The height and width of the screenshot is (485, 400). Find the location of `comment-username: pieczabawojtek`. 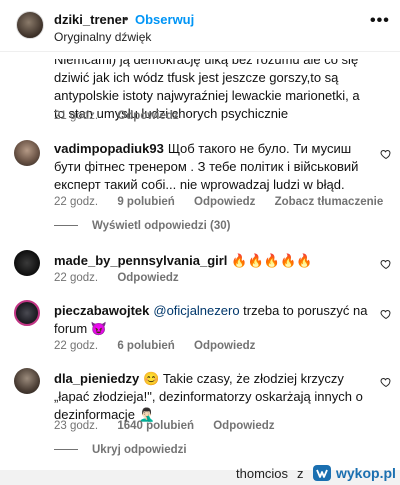

comment-username: pieczabawojtek is located at coordinates (101, 310).